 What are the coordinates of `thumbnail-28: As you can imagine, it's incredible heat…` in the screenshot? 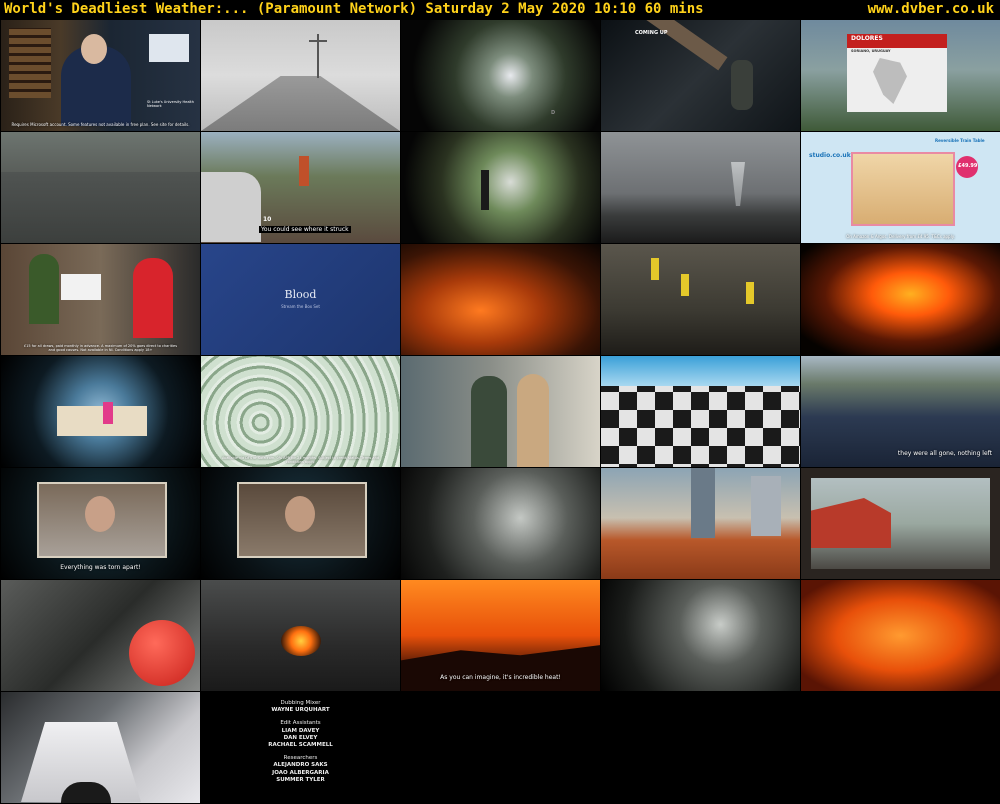 It's located at (500, 635).